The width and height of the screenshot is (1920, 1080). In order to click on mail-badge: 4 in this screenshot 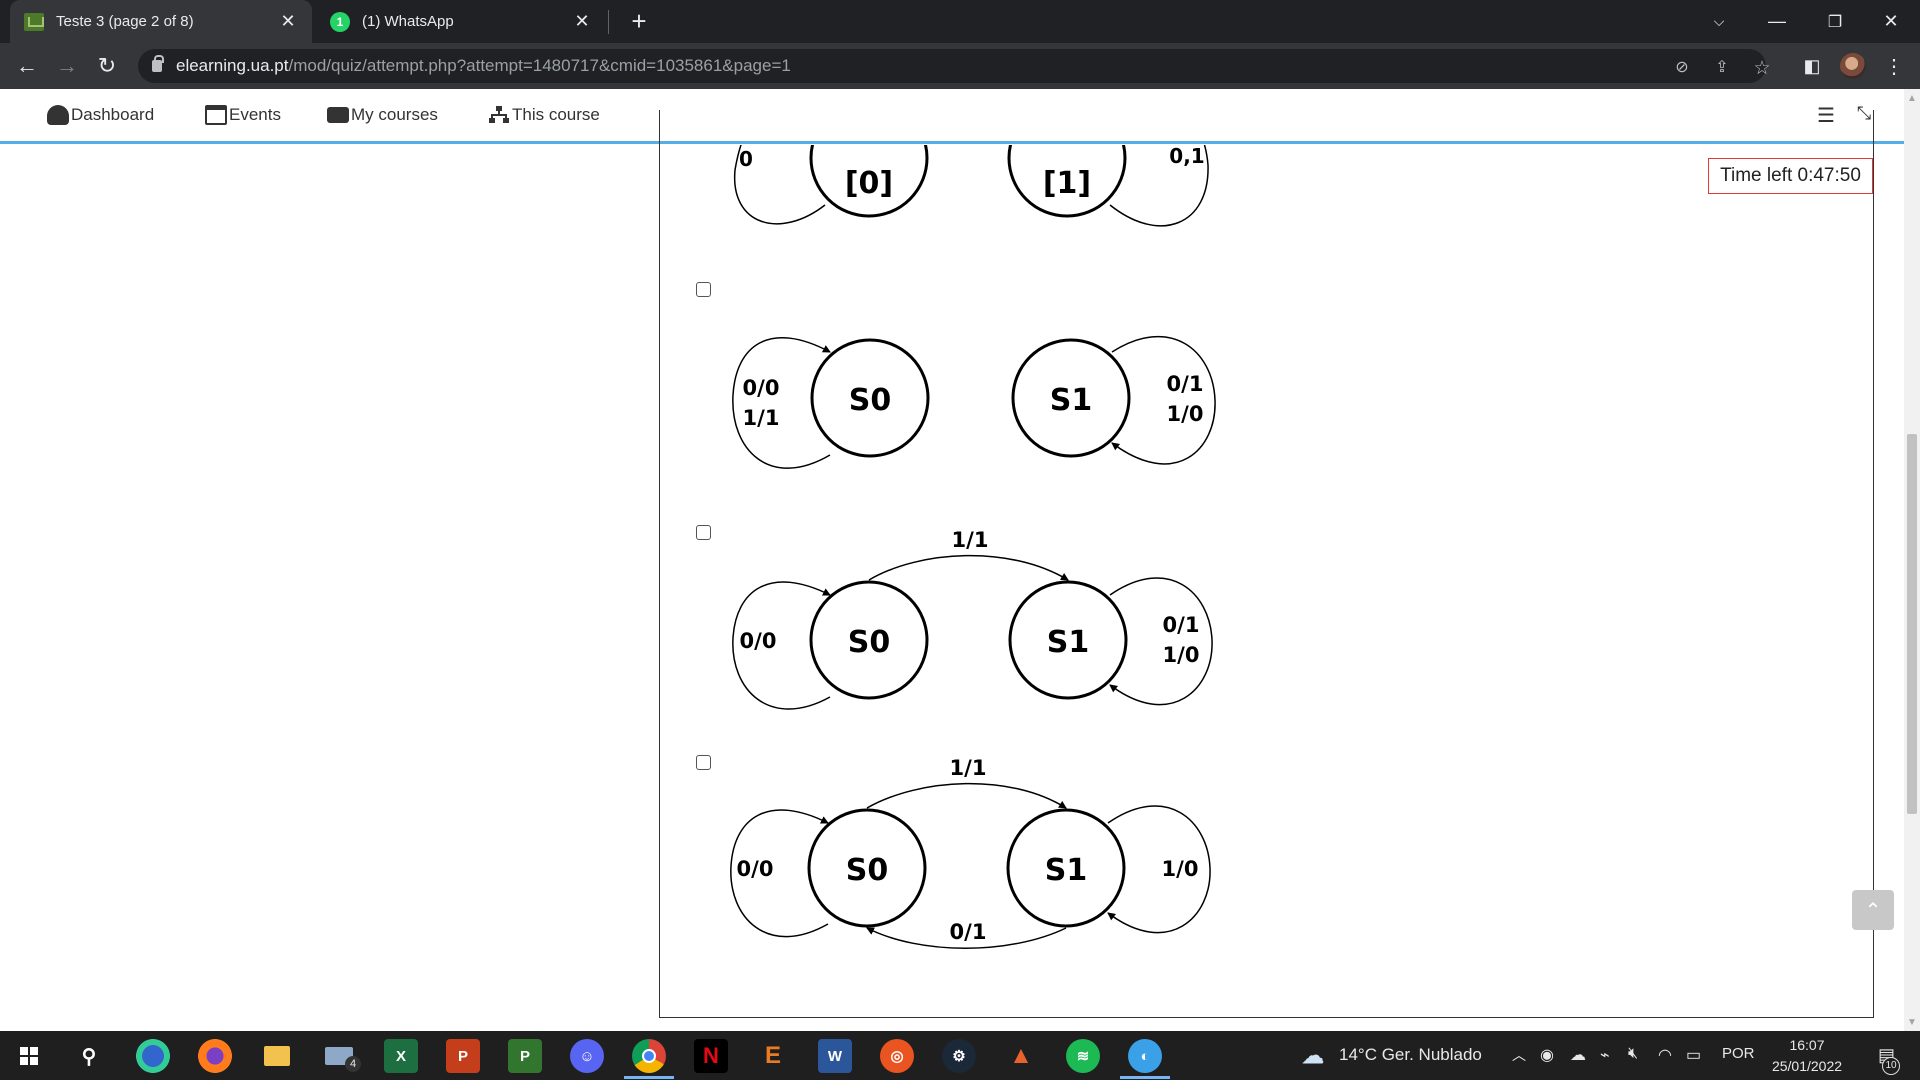, I will do `click(353, 1064)`.